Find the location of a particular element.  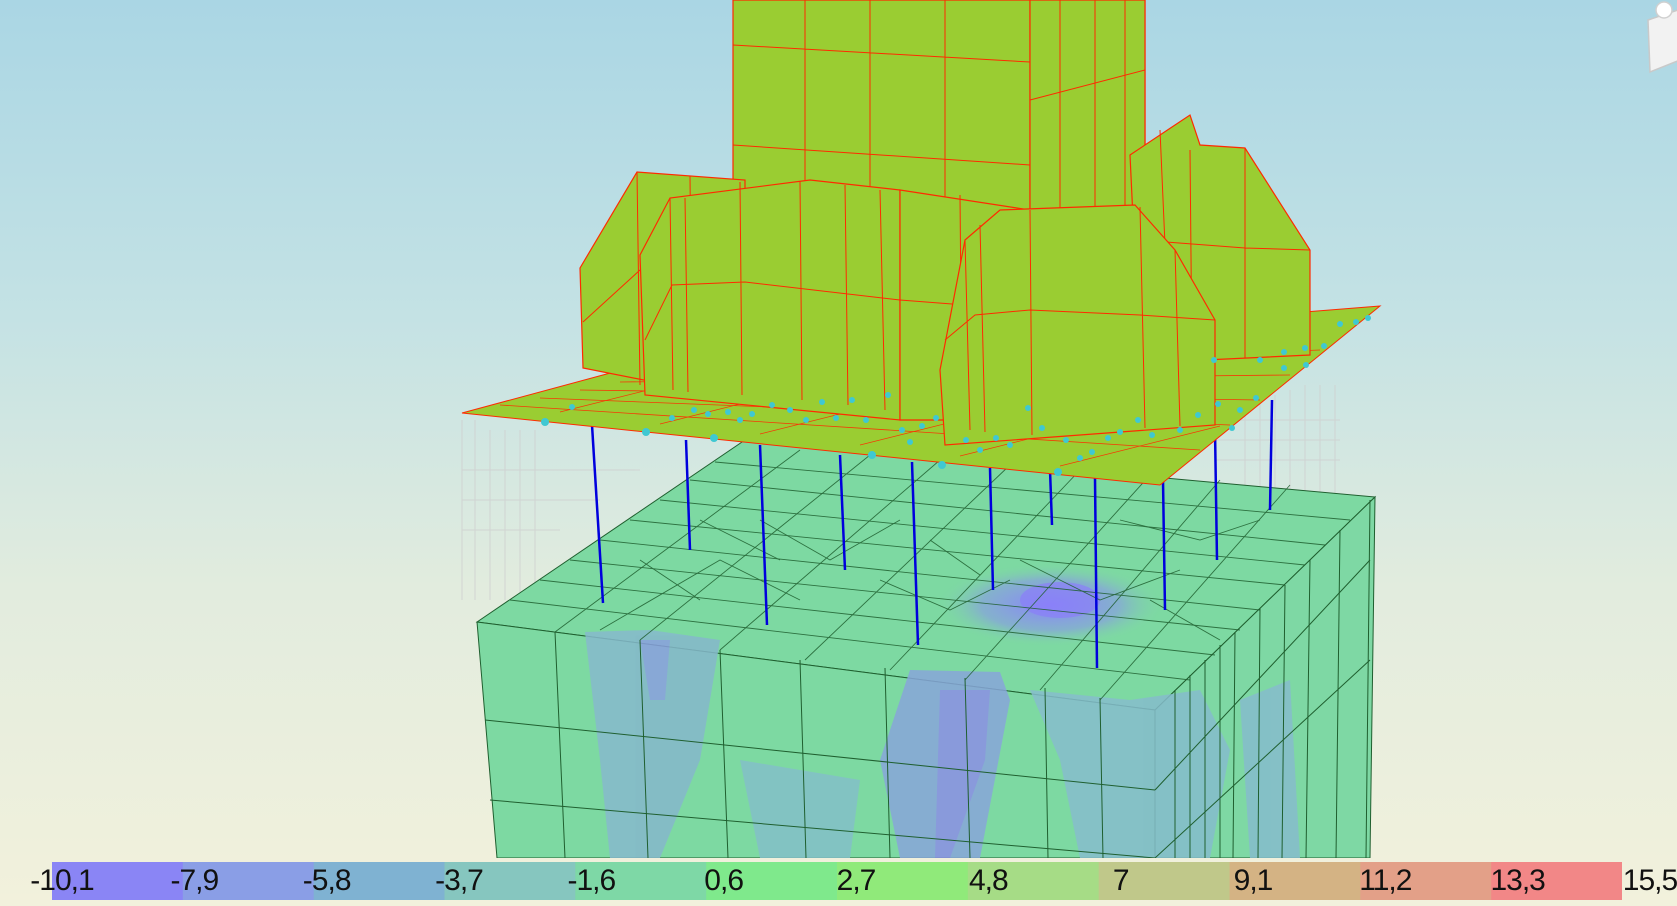

view-cube-icon is located at coordinates (1658, 40).